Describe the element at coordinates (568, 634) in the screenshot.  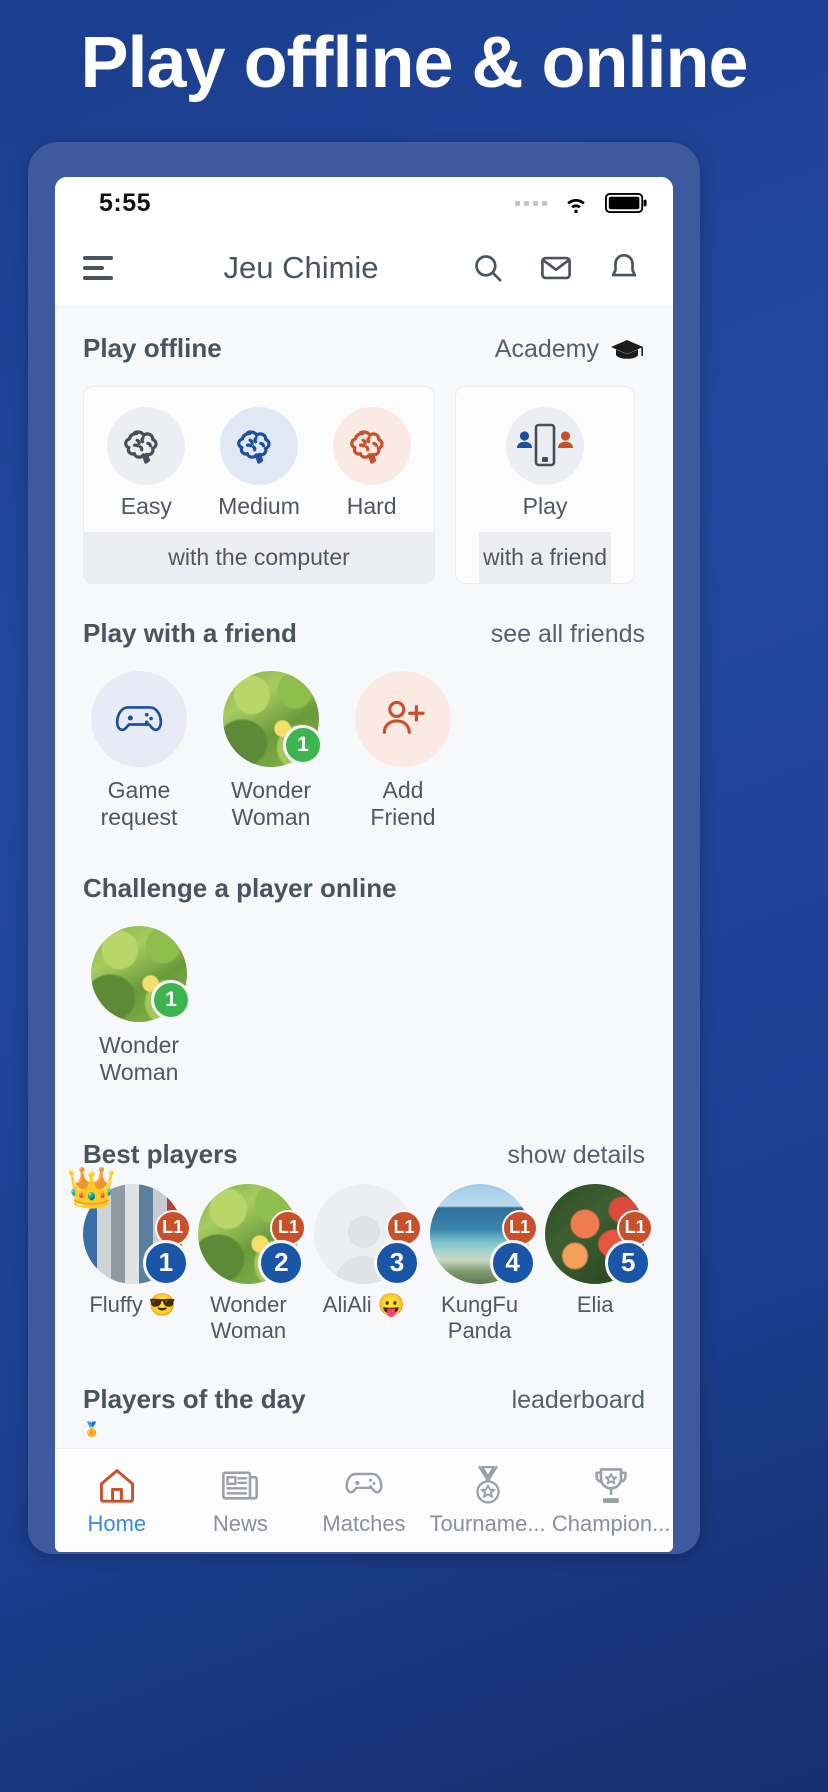
I see `see-all-friends-link: see all friends` at that location.